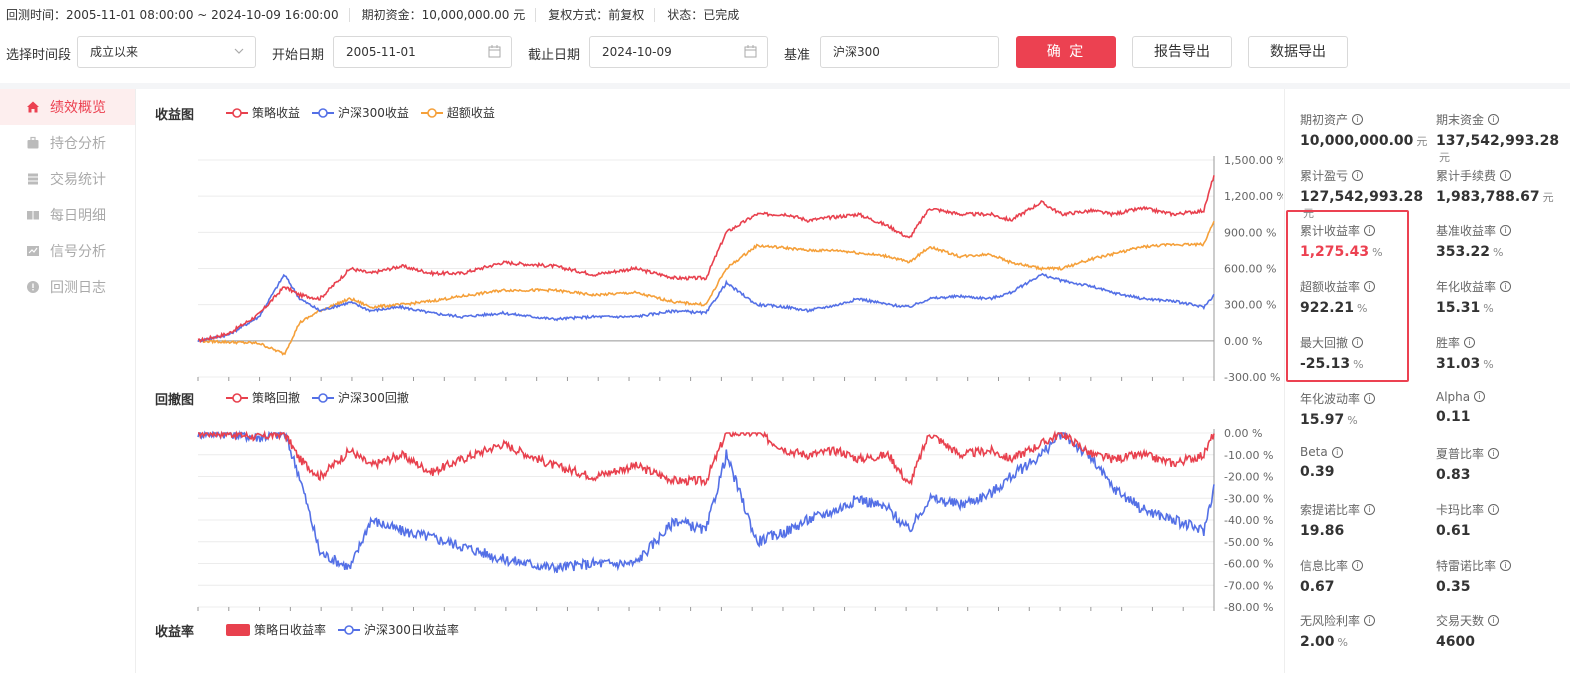 The image size is (1570, 673). What do you see at coordinates (33, 251) in the screenshot?
I see `line-chart-icon` at bounding box center [33, 251].